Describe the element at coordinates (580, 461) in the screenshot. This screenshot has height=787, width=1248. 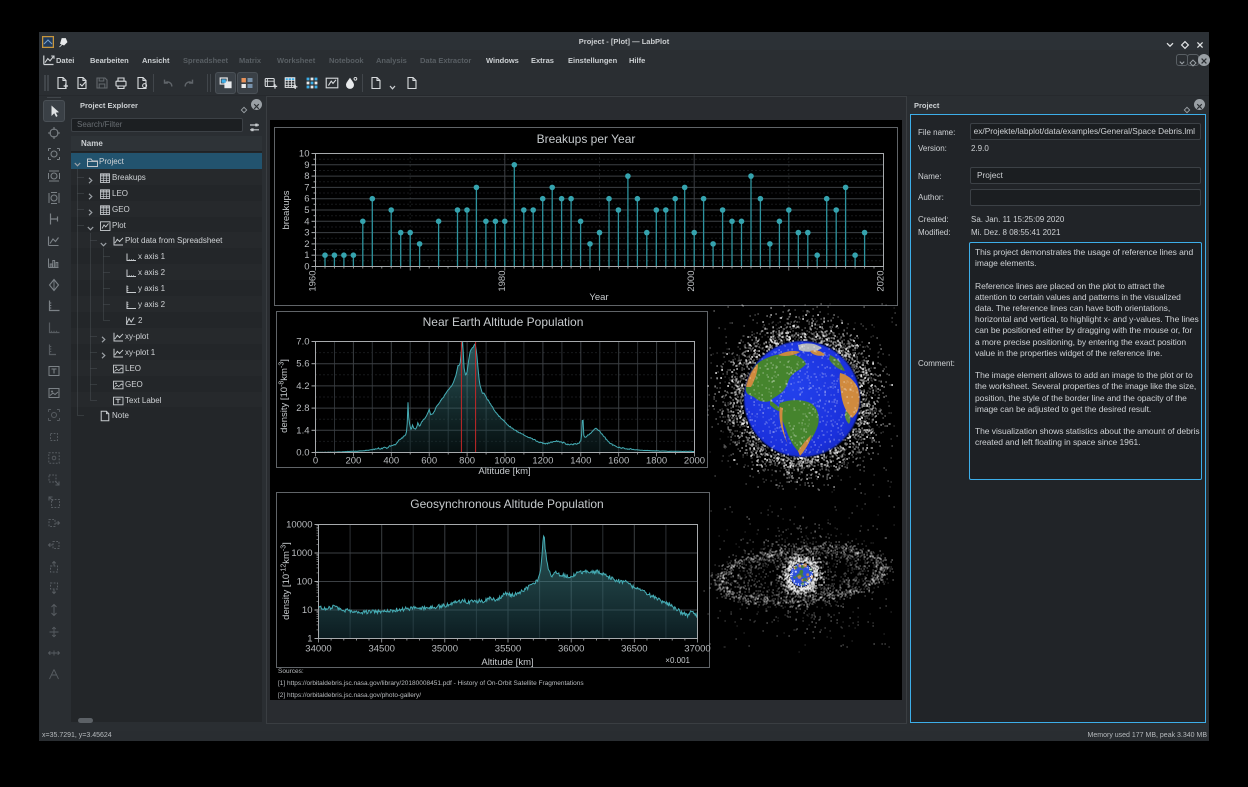
I see `svg-text: 1400` at that location.